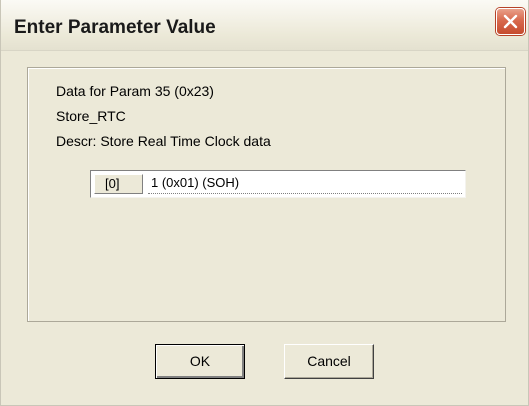 The height and width of the screenshot is (406, 529). I want to click on dialog-title: Enter Parameter Value, so click(115, 27).